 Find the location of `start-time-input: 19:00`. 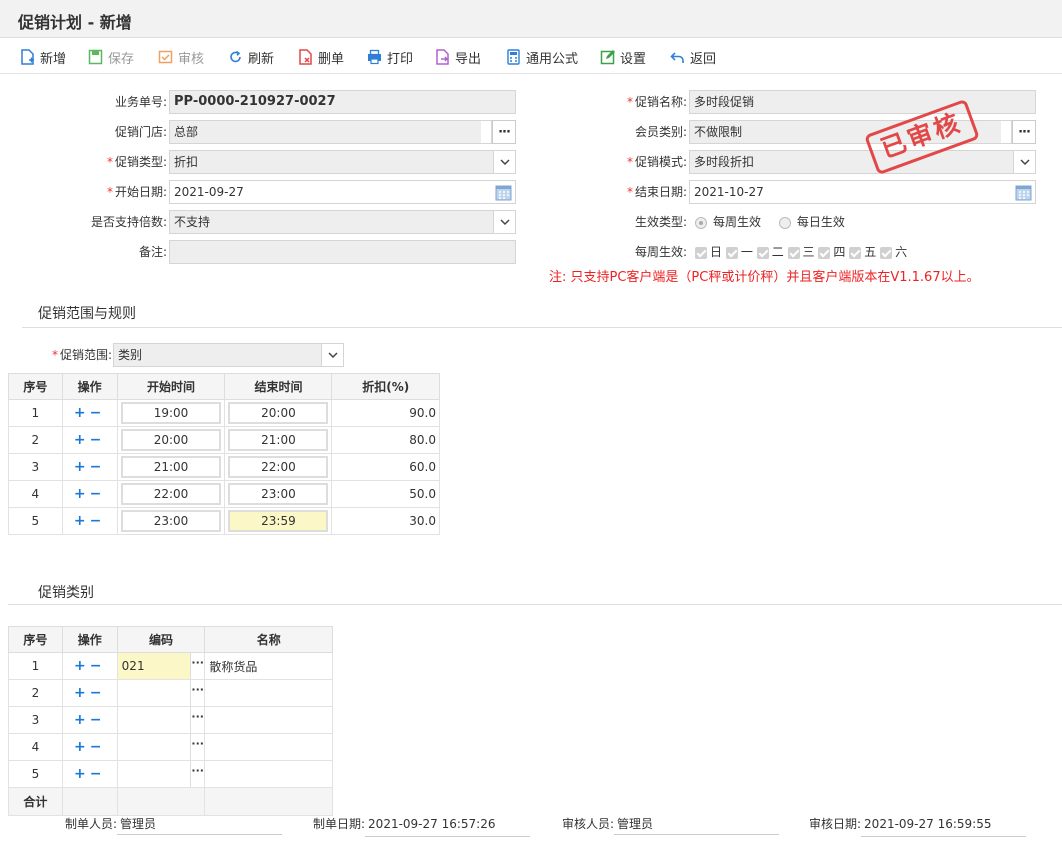

start-time-input: 19:00 is located at coordinates (170, 413).